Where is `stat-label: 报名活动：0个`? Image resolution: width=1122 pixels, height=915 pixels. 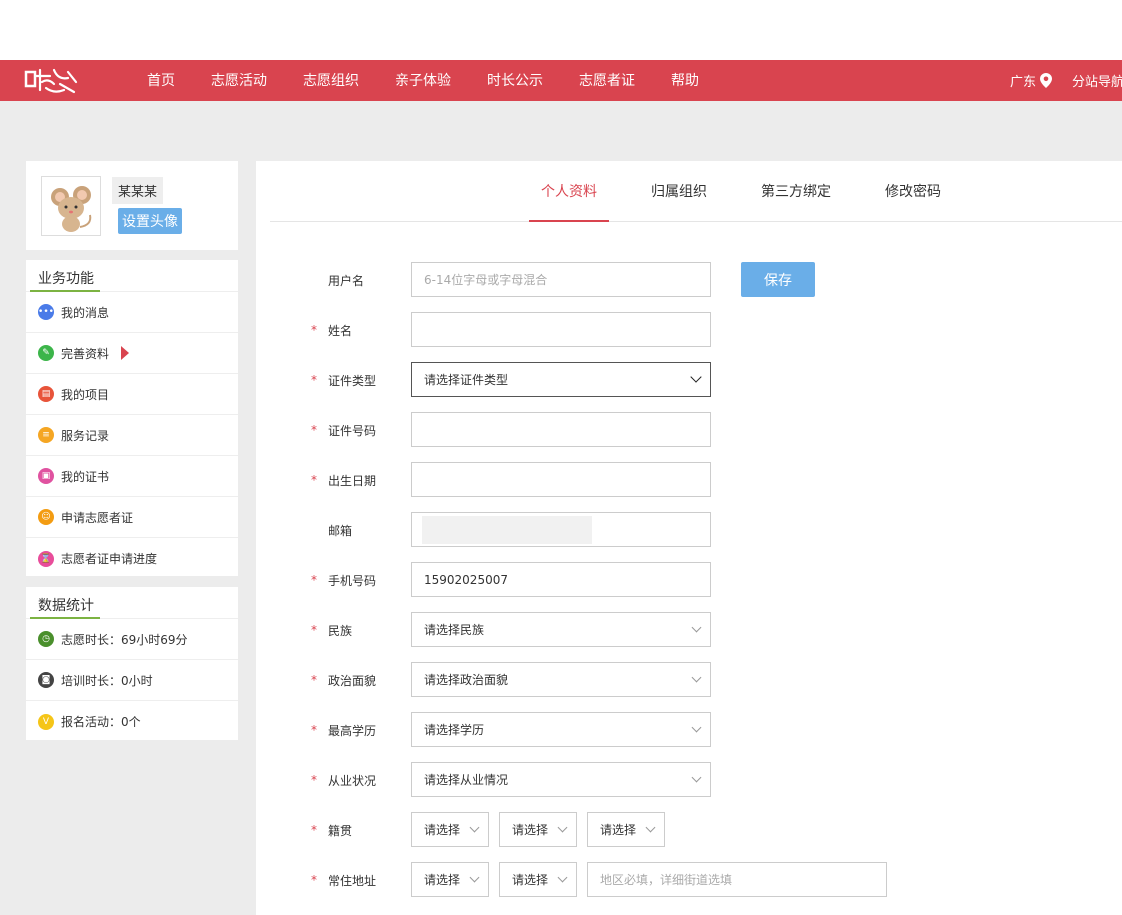
stat-label: 报名活动：0个 is located at coordinates (101, 722).